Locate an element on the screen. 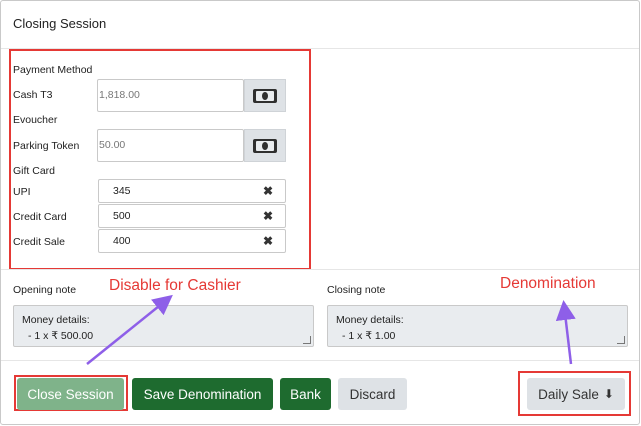 This screenshot has height=426, width=641. opening-note-label: Opening note is located at coordinates (45, 290).